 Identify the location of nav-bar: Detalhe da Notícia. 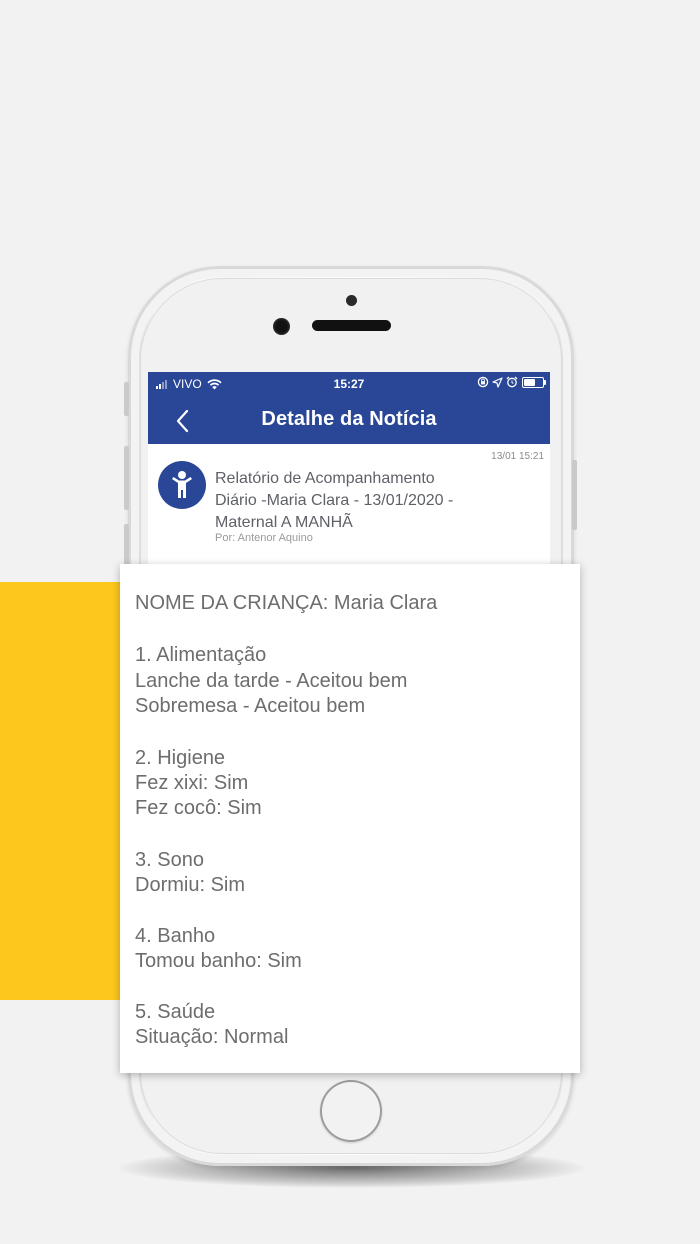
(349, 420).